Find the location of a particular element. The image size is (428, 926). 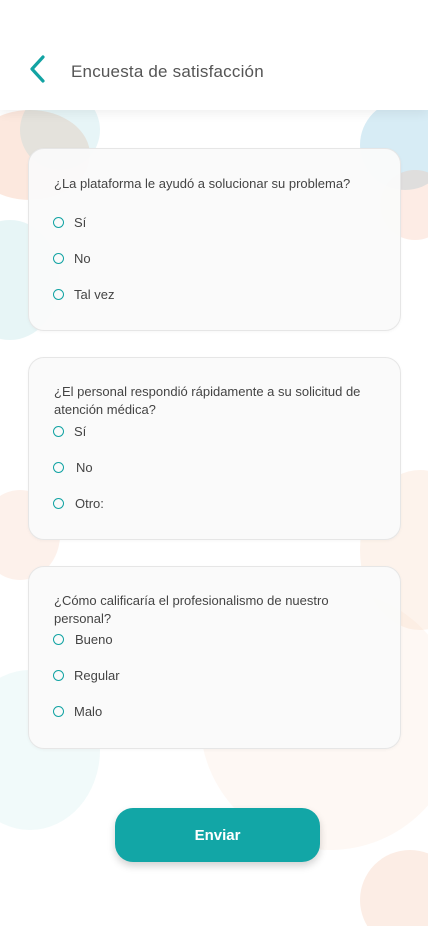

option-tal-vez: Tal vez is located at coordinates (83, 294).